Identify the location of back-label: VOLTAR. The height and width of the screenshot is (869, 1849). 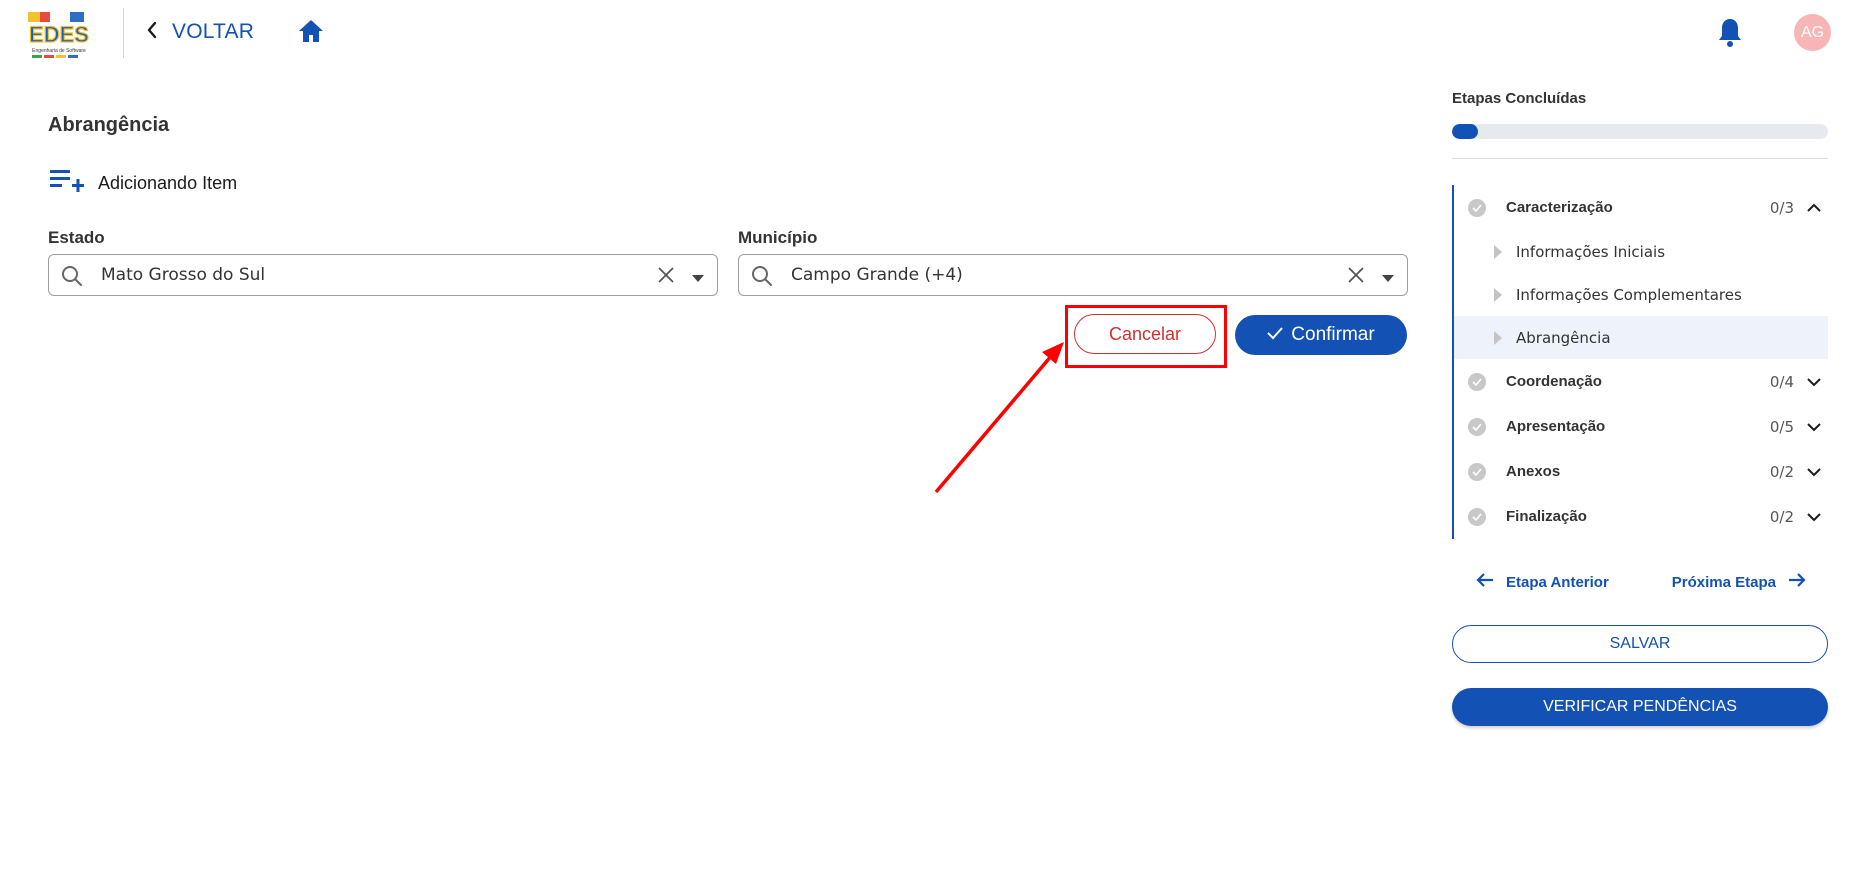
(213, 31).